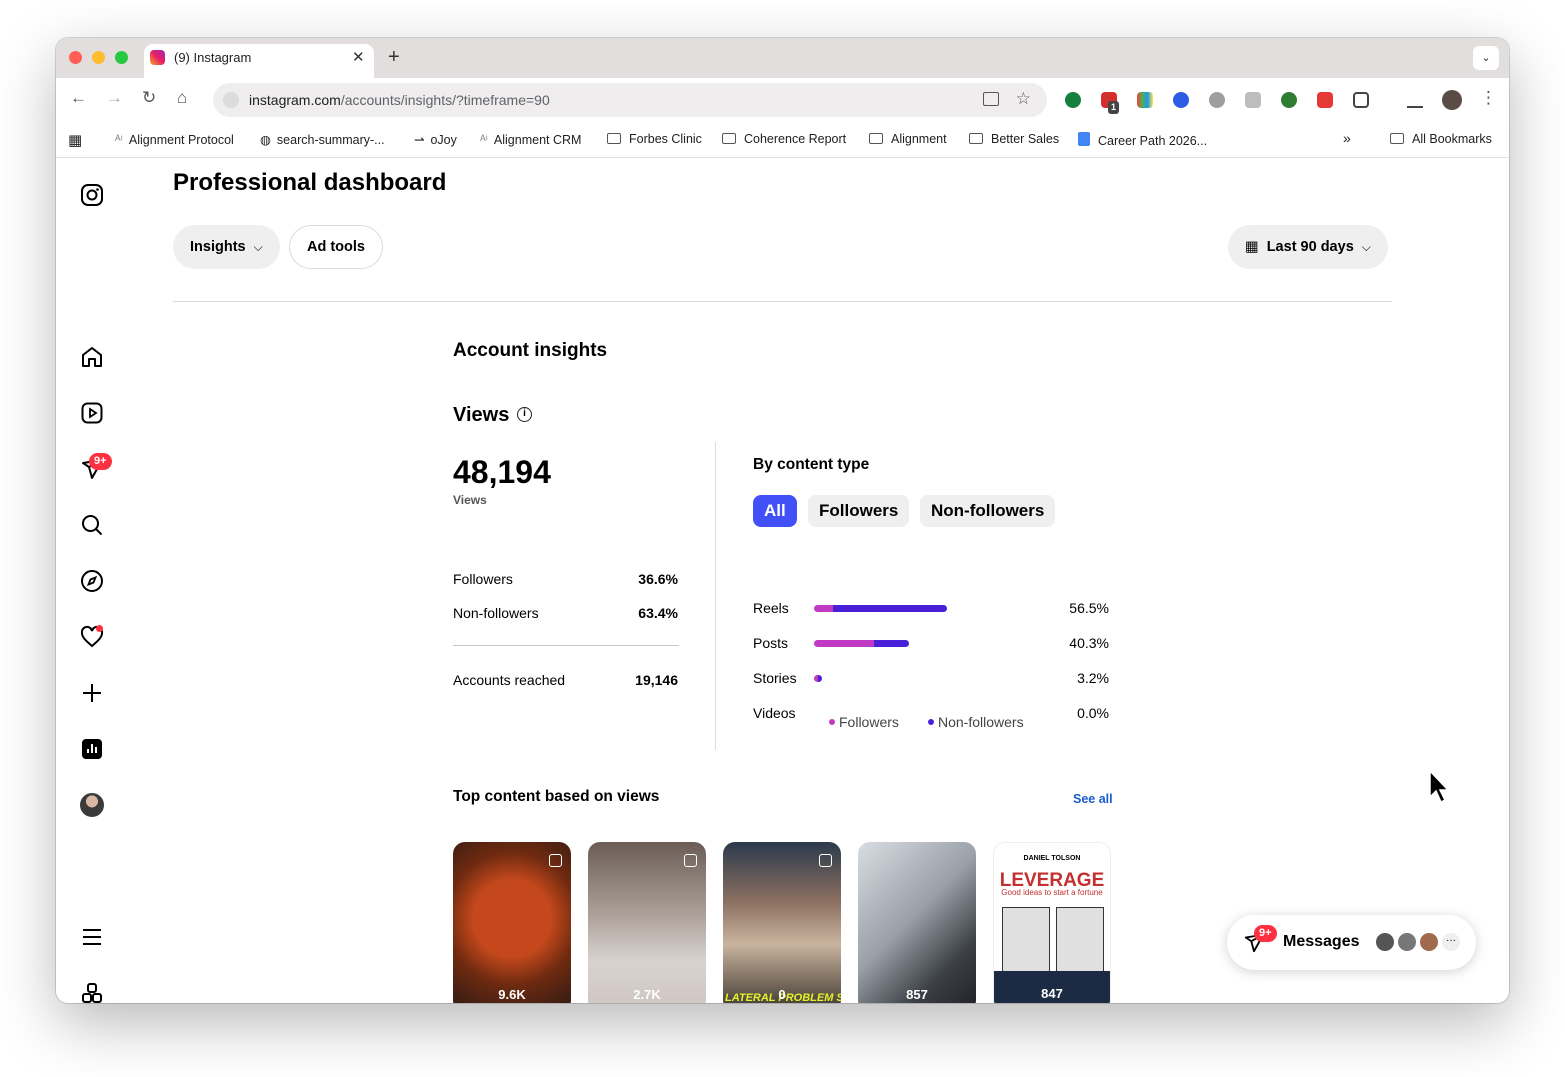 The image size is (1565, 1077). Describe the element at coordinates (917, 994) in the screenshot. I see `view-count: 857` at that location.